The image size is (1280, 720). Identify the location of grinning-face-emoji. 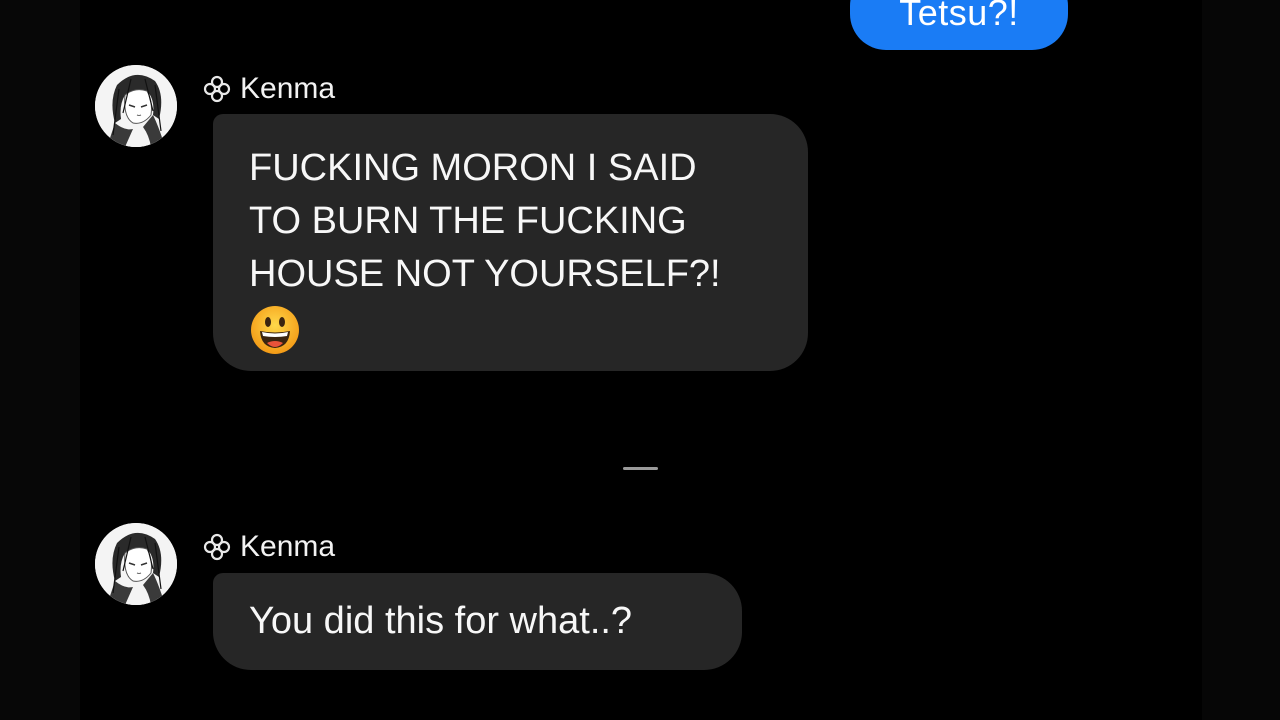
(275, 337).